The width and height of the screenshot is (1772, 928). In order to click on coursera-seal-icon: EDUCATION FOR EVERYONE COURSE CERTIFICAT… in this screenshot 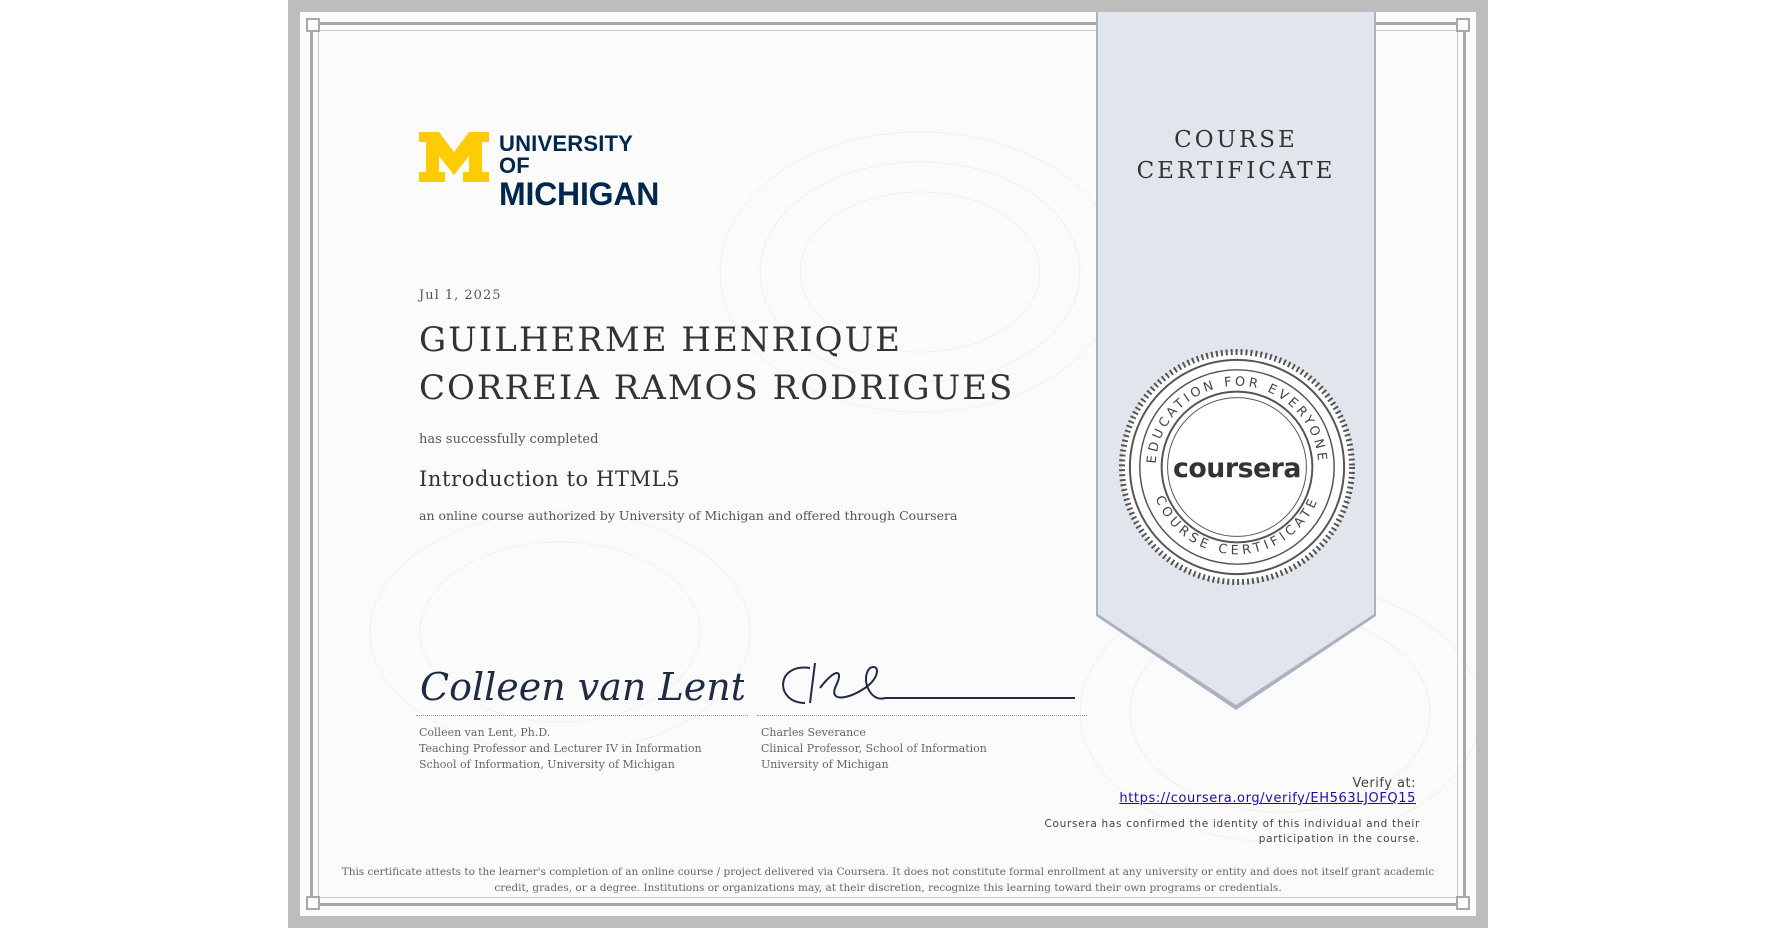, I will do `click(1237, 467)`.